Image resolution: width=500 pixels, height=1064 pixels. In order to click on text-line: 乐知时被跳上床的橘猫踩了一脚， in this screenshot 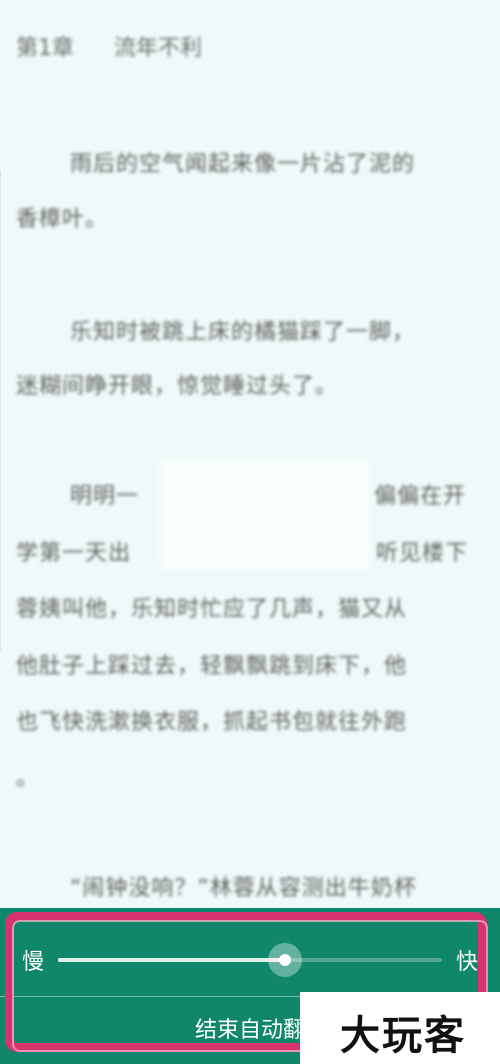, I will do `click(243, 332)`.